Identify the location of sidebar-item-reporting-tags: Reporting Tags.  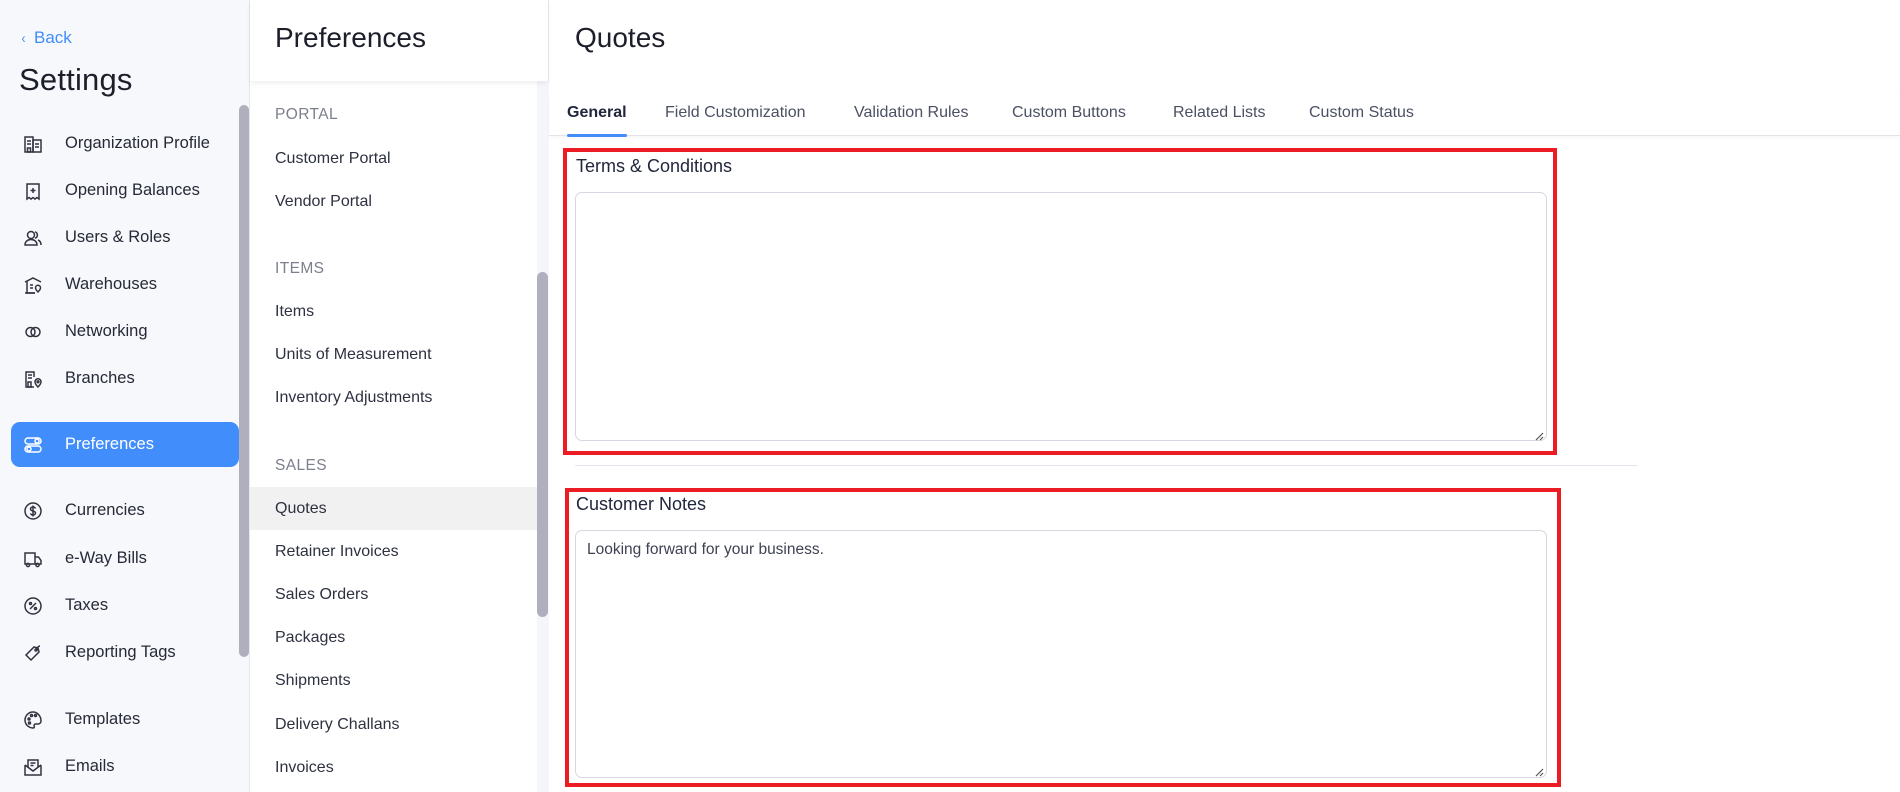
(125, 652).